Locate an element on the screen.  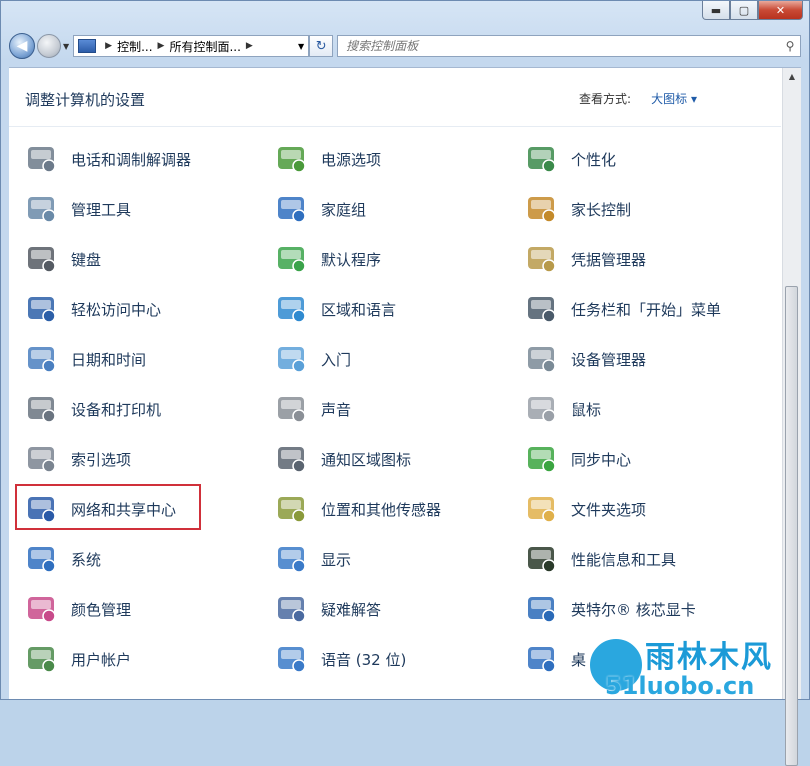
item-label: 入门 is located at coordinates (336, 359).